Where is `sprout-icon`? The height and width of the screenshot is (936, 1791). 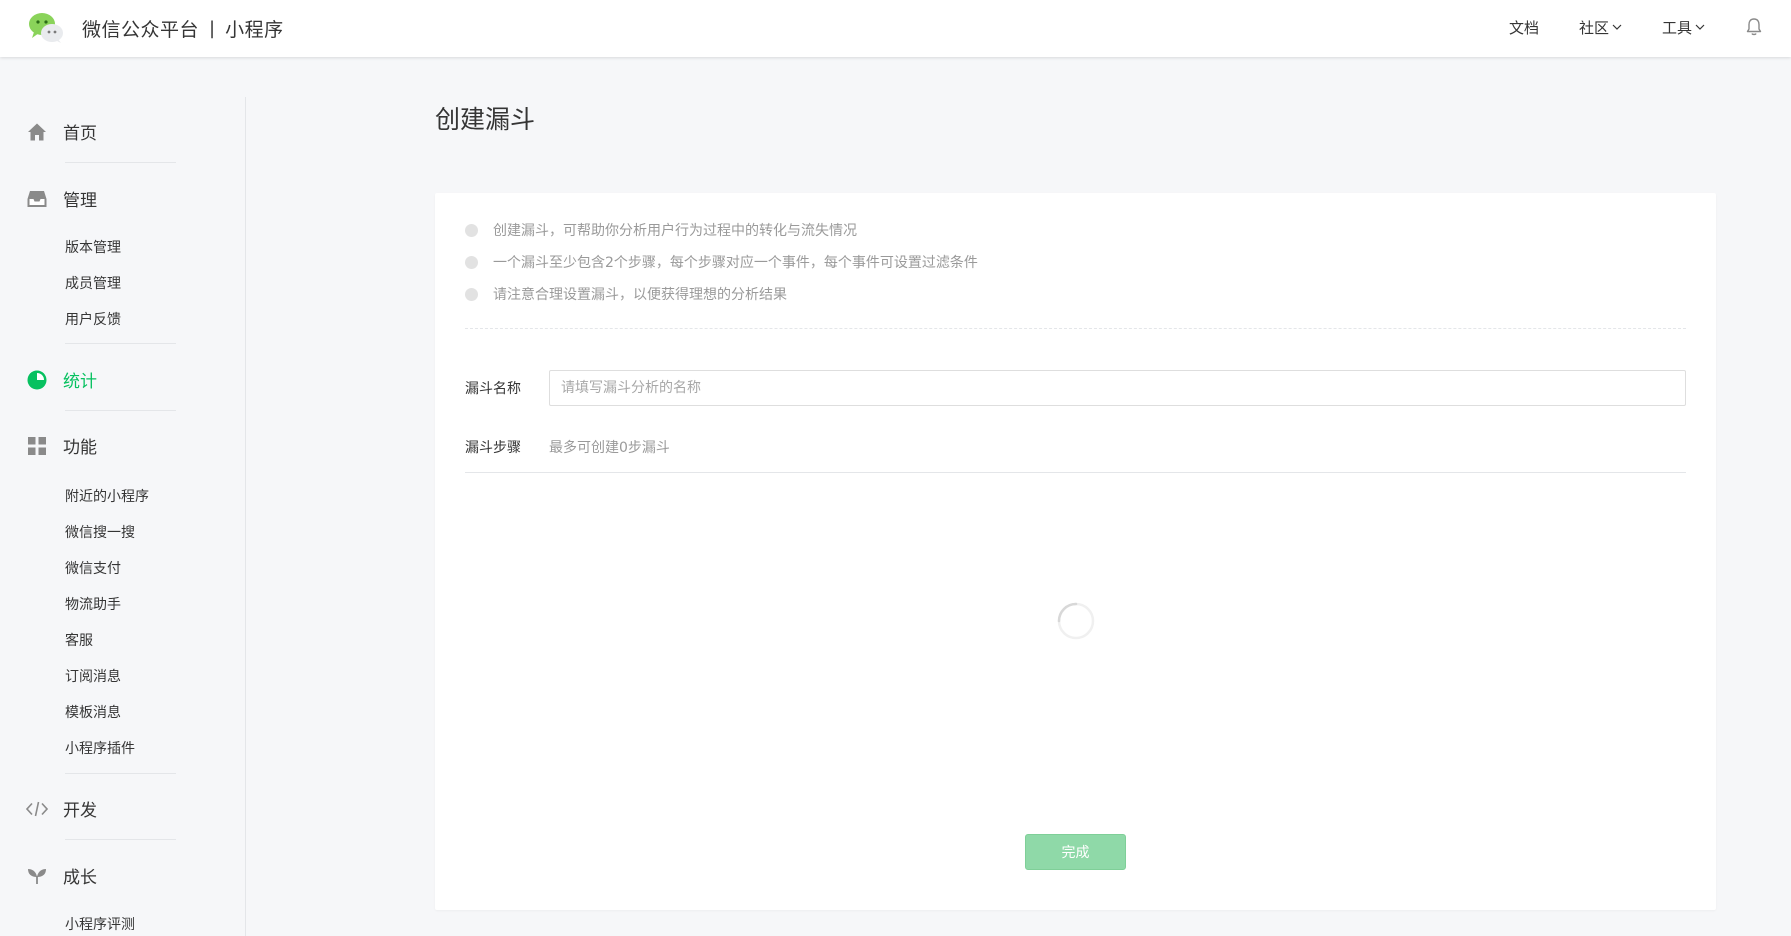
sprout-icon is located at coordinates (37, 876).